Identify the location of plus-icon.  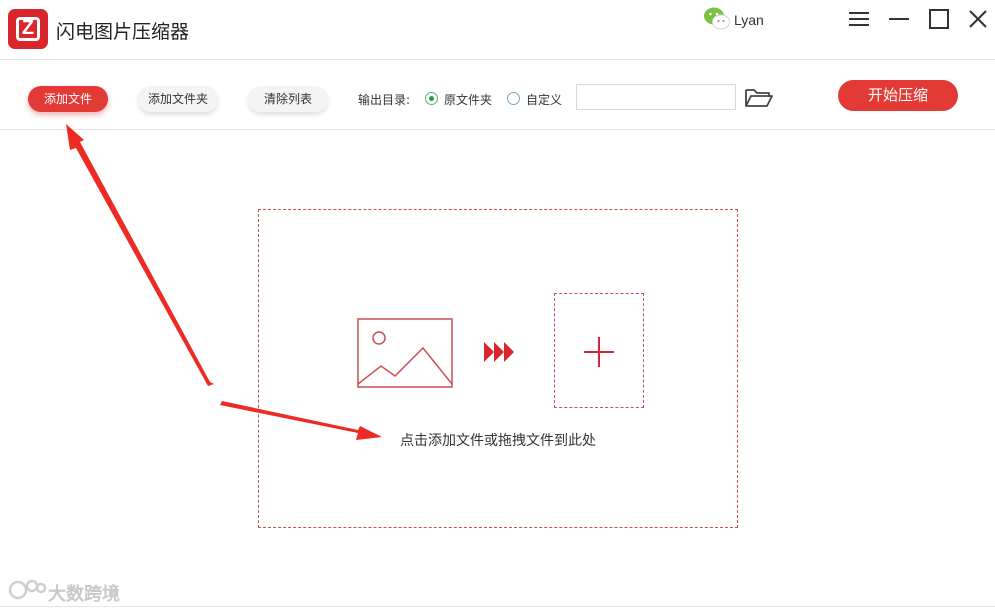
(599, 352).